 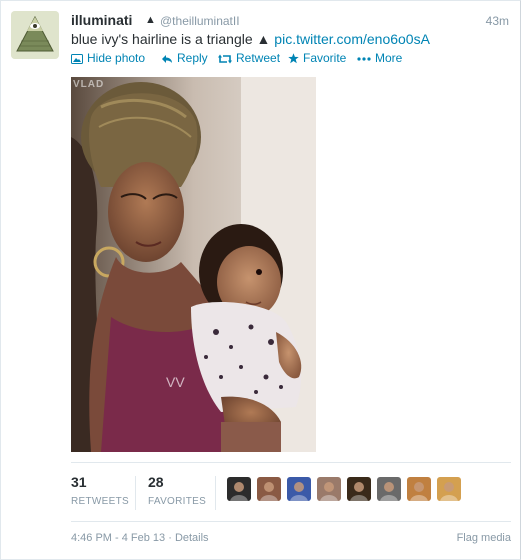 I want to click on hide-photo-label: Hide photo, so click(x=116, y=58).